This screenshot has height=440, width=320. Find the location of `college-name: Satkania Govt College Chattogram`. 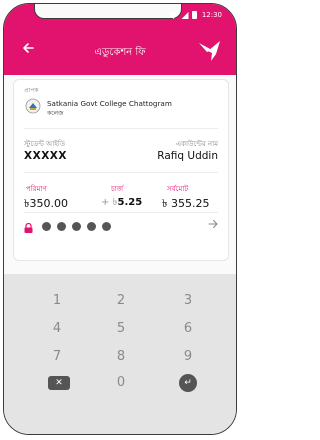

college-name: Satkania Govt College Chattogram is located at coordinates (109, 103).